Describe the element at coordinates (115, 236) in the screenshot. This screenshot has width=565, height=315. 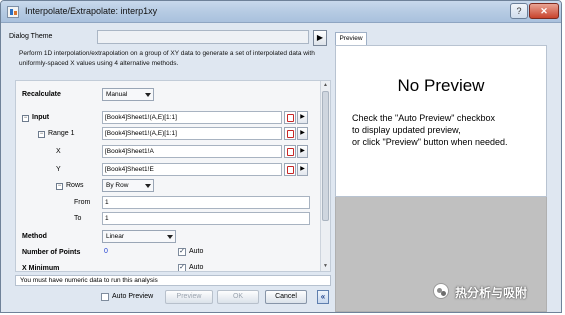
I see `method-value: Linear` at that location.